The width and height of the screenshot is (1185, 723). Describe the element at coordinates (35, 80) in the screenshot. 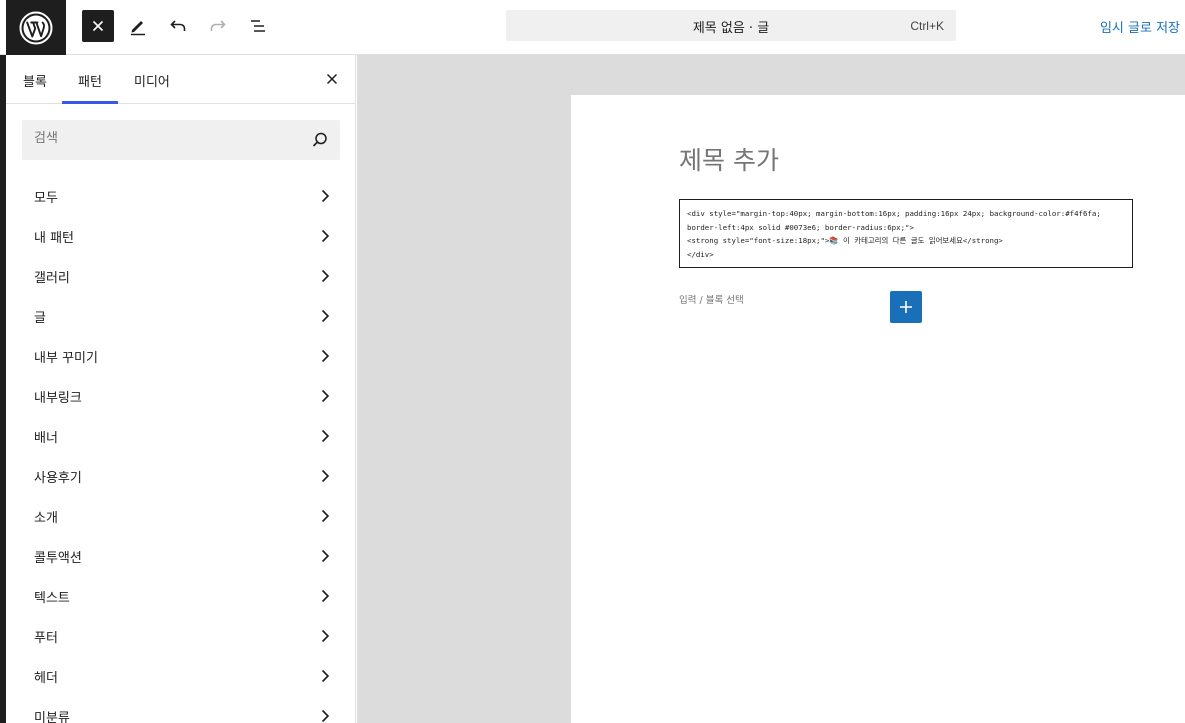

I see `tab-blocks: 블록` at that location.